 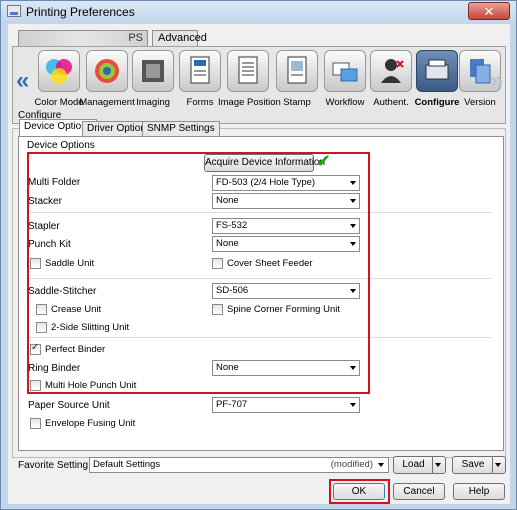 I want to click on forms-icon, so click(x=200, y=71).